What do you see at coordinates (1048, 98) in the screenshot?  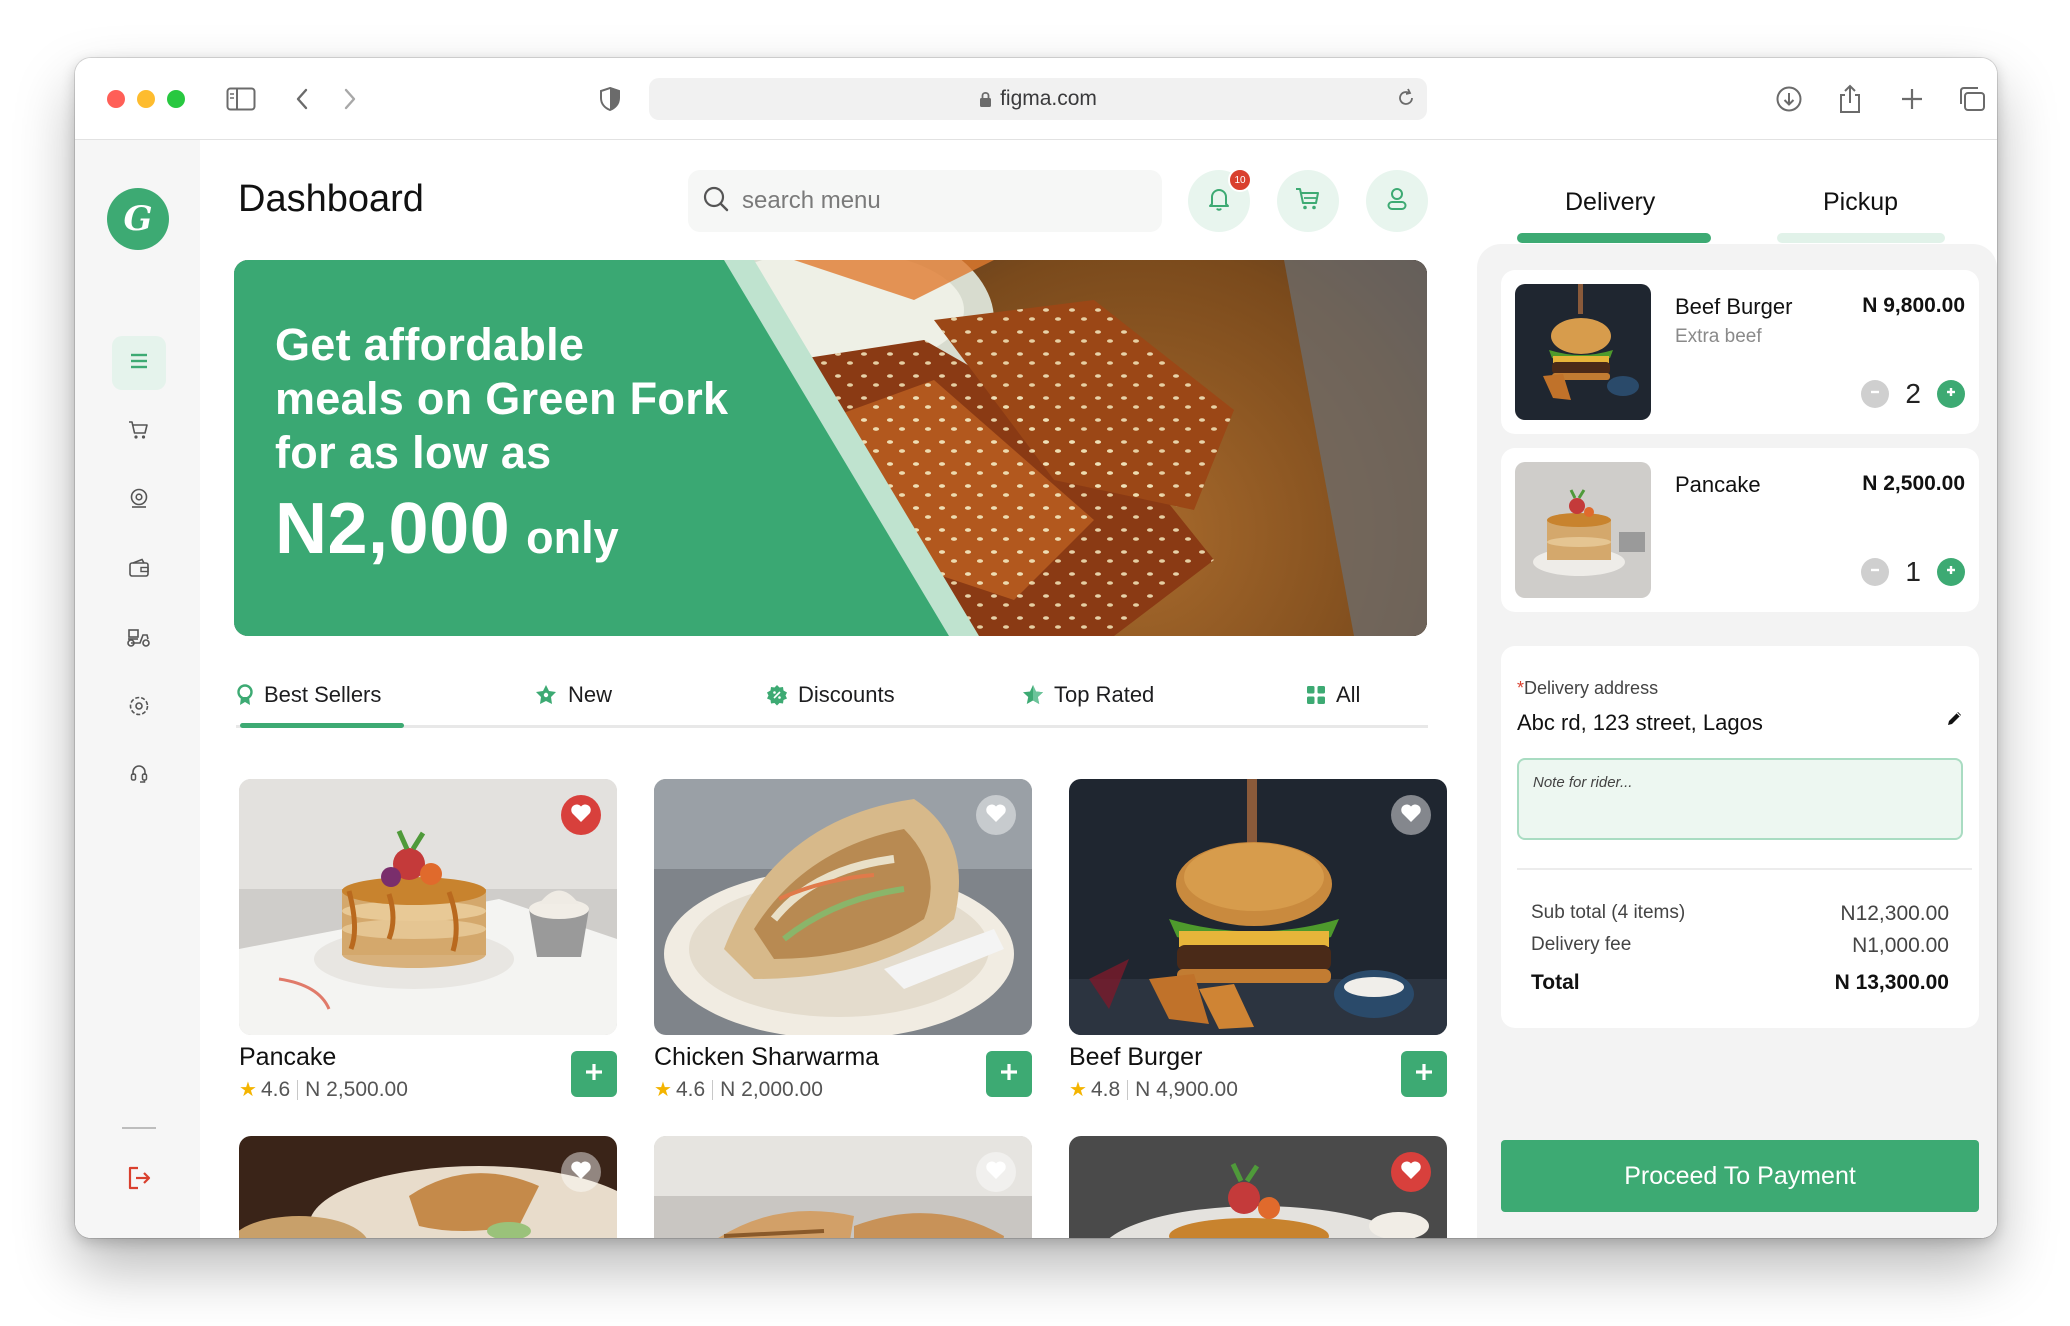 I see `url-text: figma.com` at bounding box center [1048, 98].